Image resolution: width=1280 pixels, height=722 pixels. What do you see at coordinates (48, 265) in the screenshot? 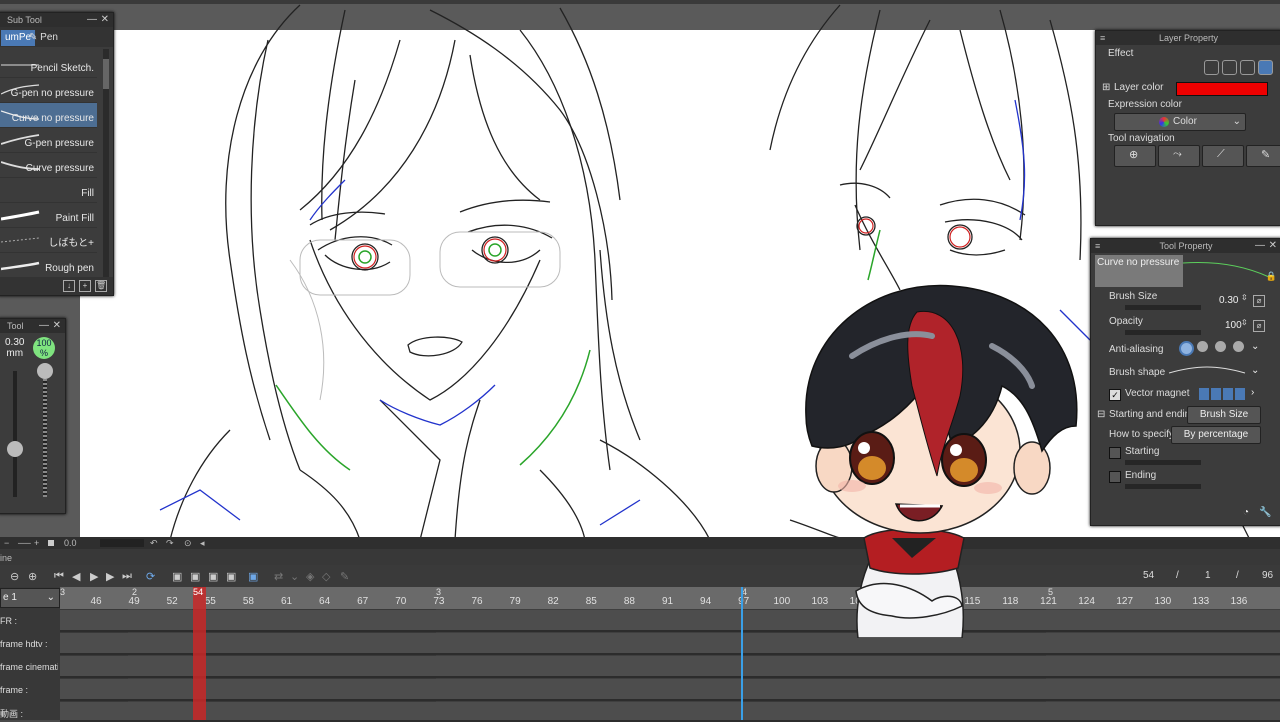
I see `subtool-item-rough-pen: Rough pen` at bounding box center [48, 265].